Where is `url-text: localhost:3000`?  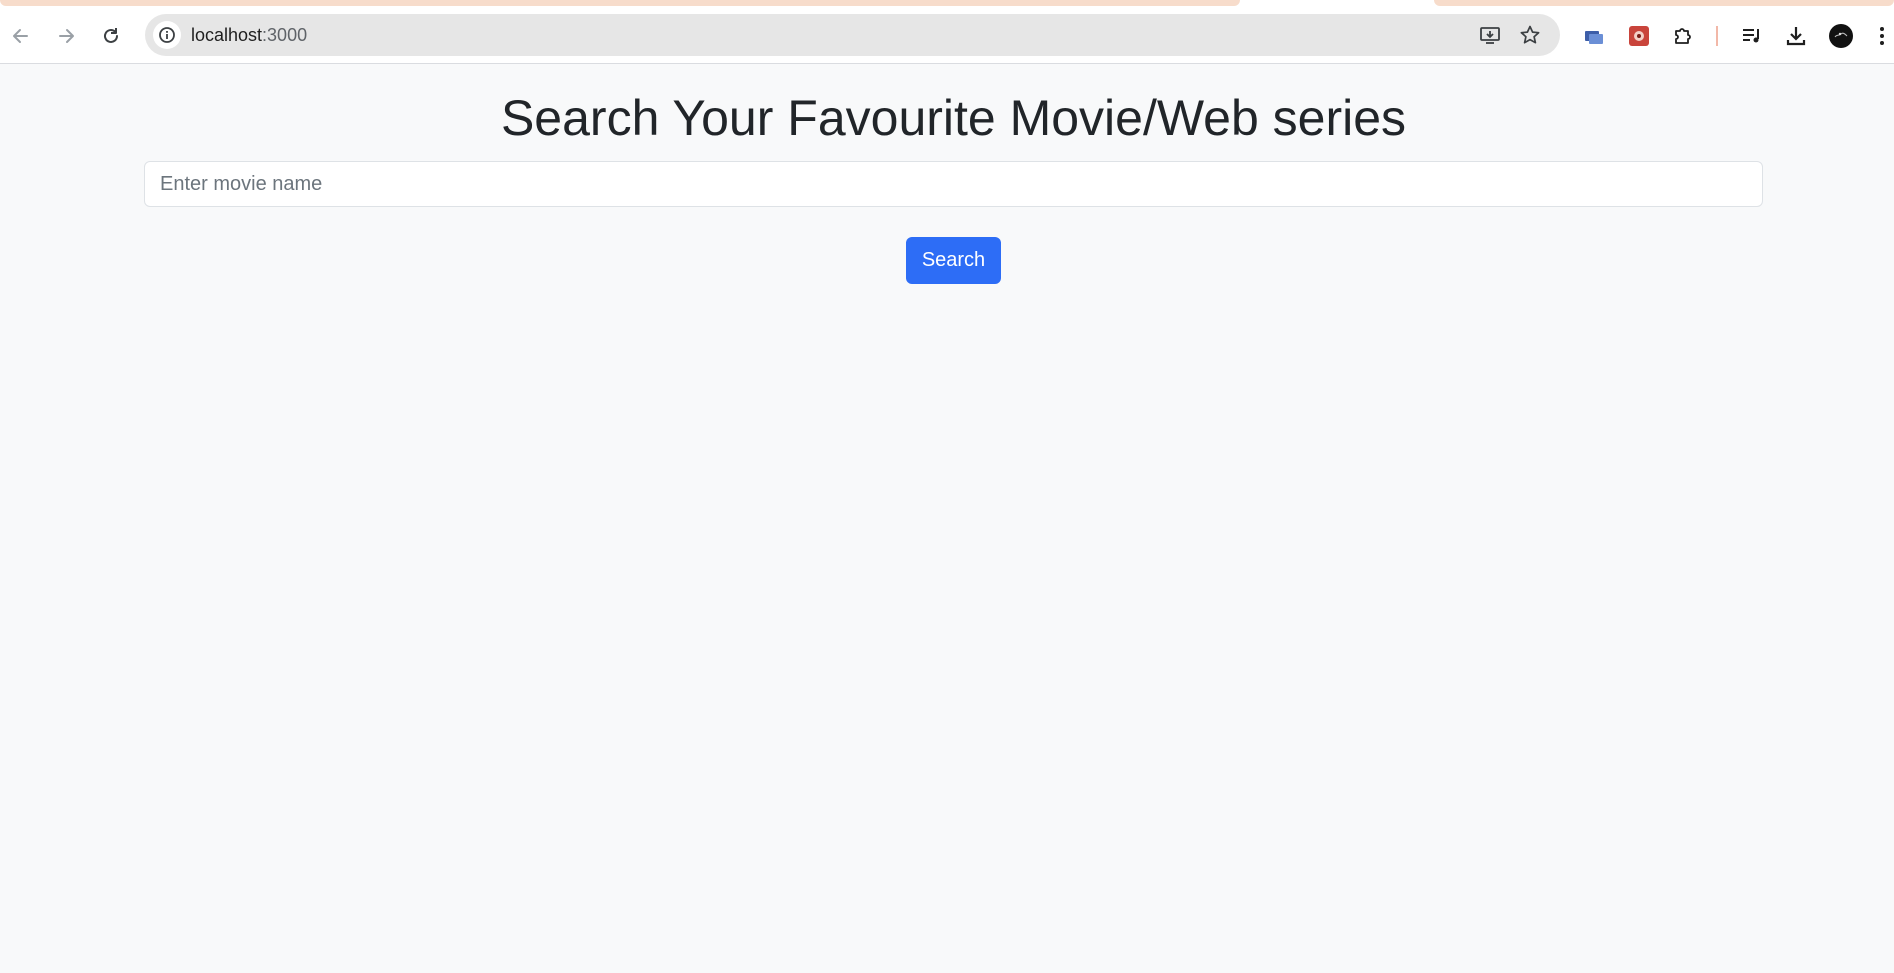 url-text: localhost:3000 is located at coordinates (249, 35).